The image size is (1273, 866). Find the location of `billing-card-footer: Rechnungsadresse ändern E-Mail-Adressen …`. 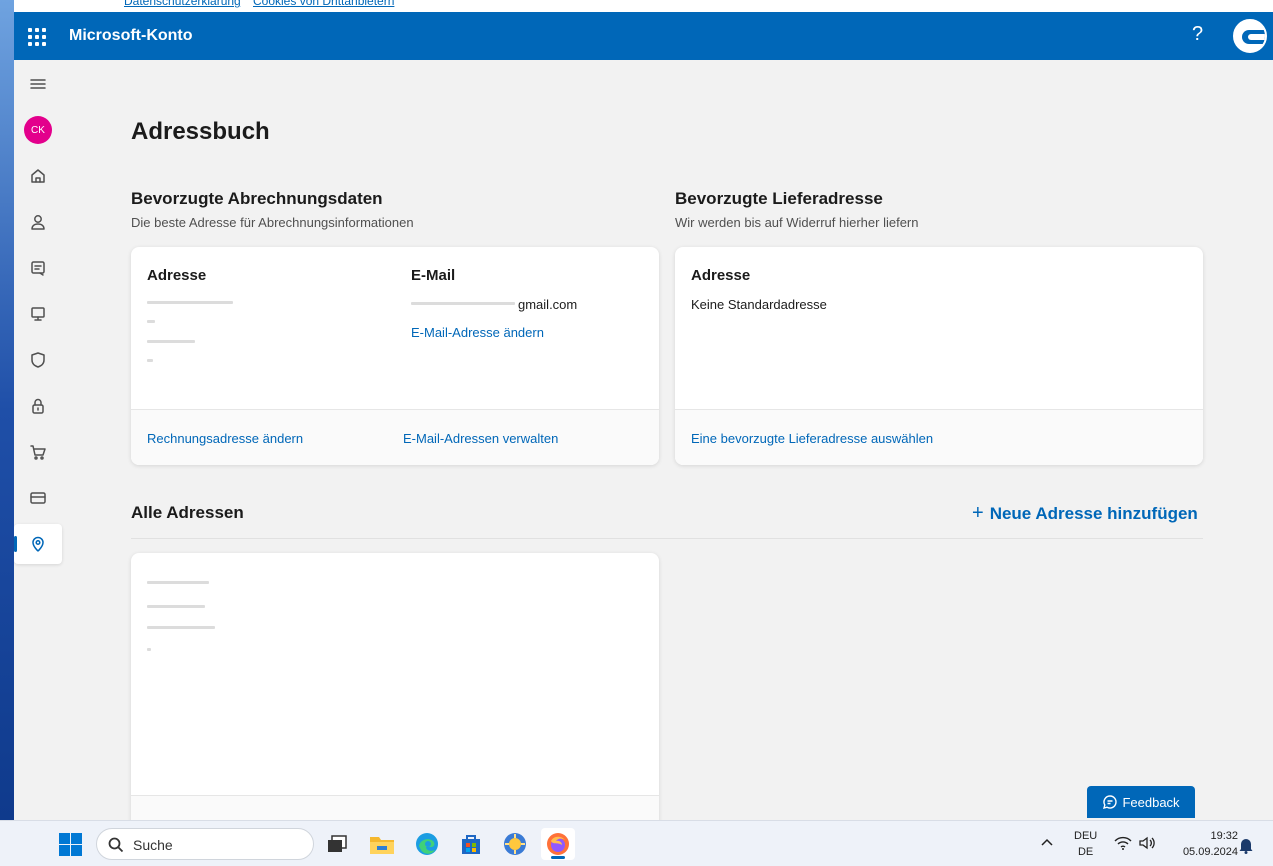

billing-card-footer: Rechnungsadresse ändern E-Mail-Adressen … is located at coordinates (395, 437).